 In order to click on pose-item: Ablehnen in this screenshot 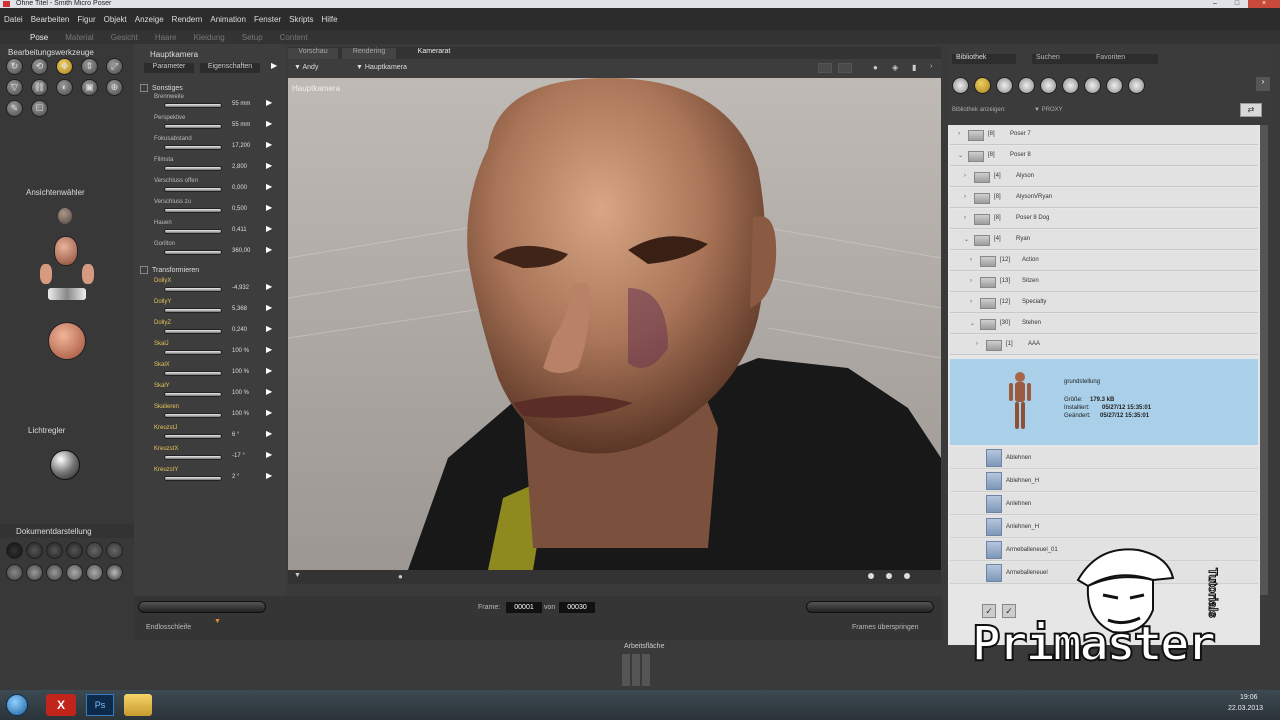, I will do `click(1104, 458)`.